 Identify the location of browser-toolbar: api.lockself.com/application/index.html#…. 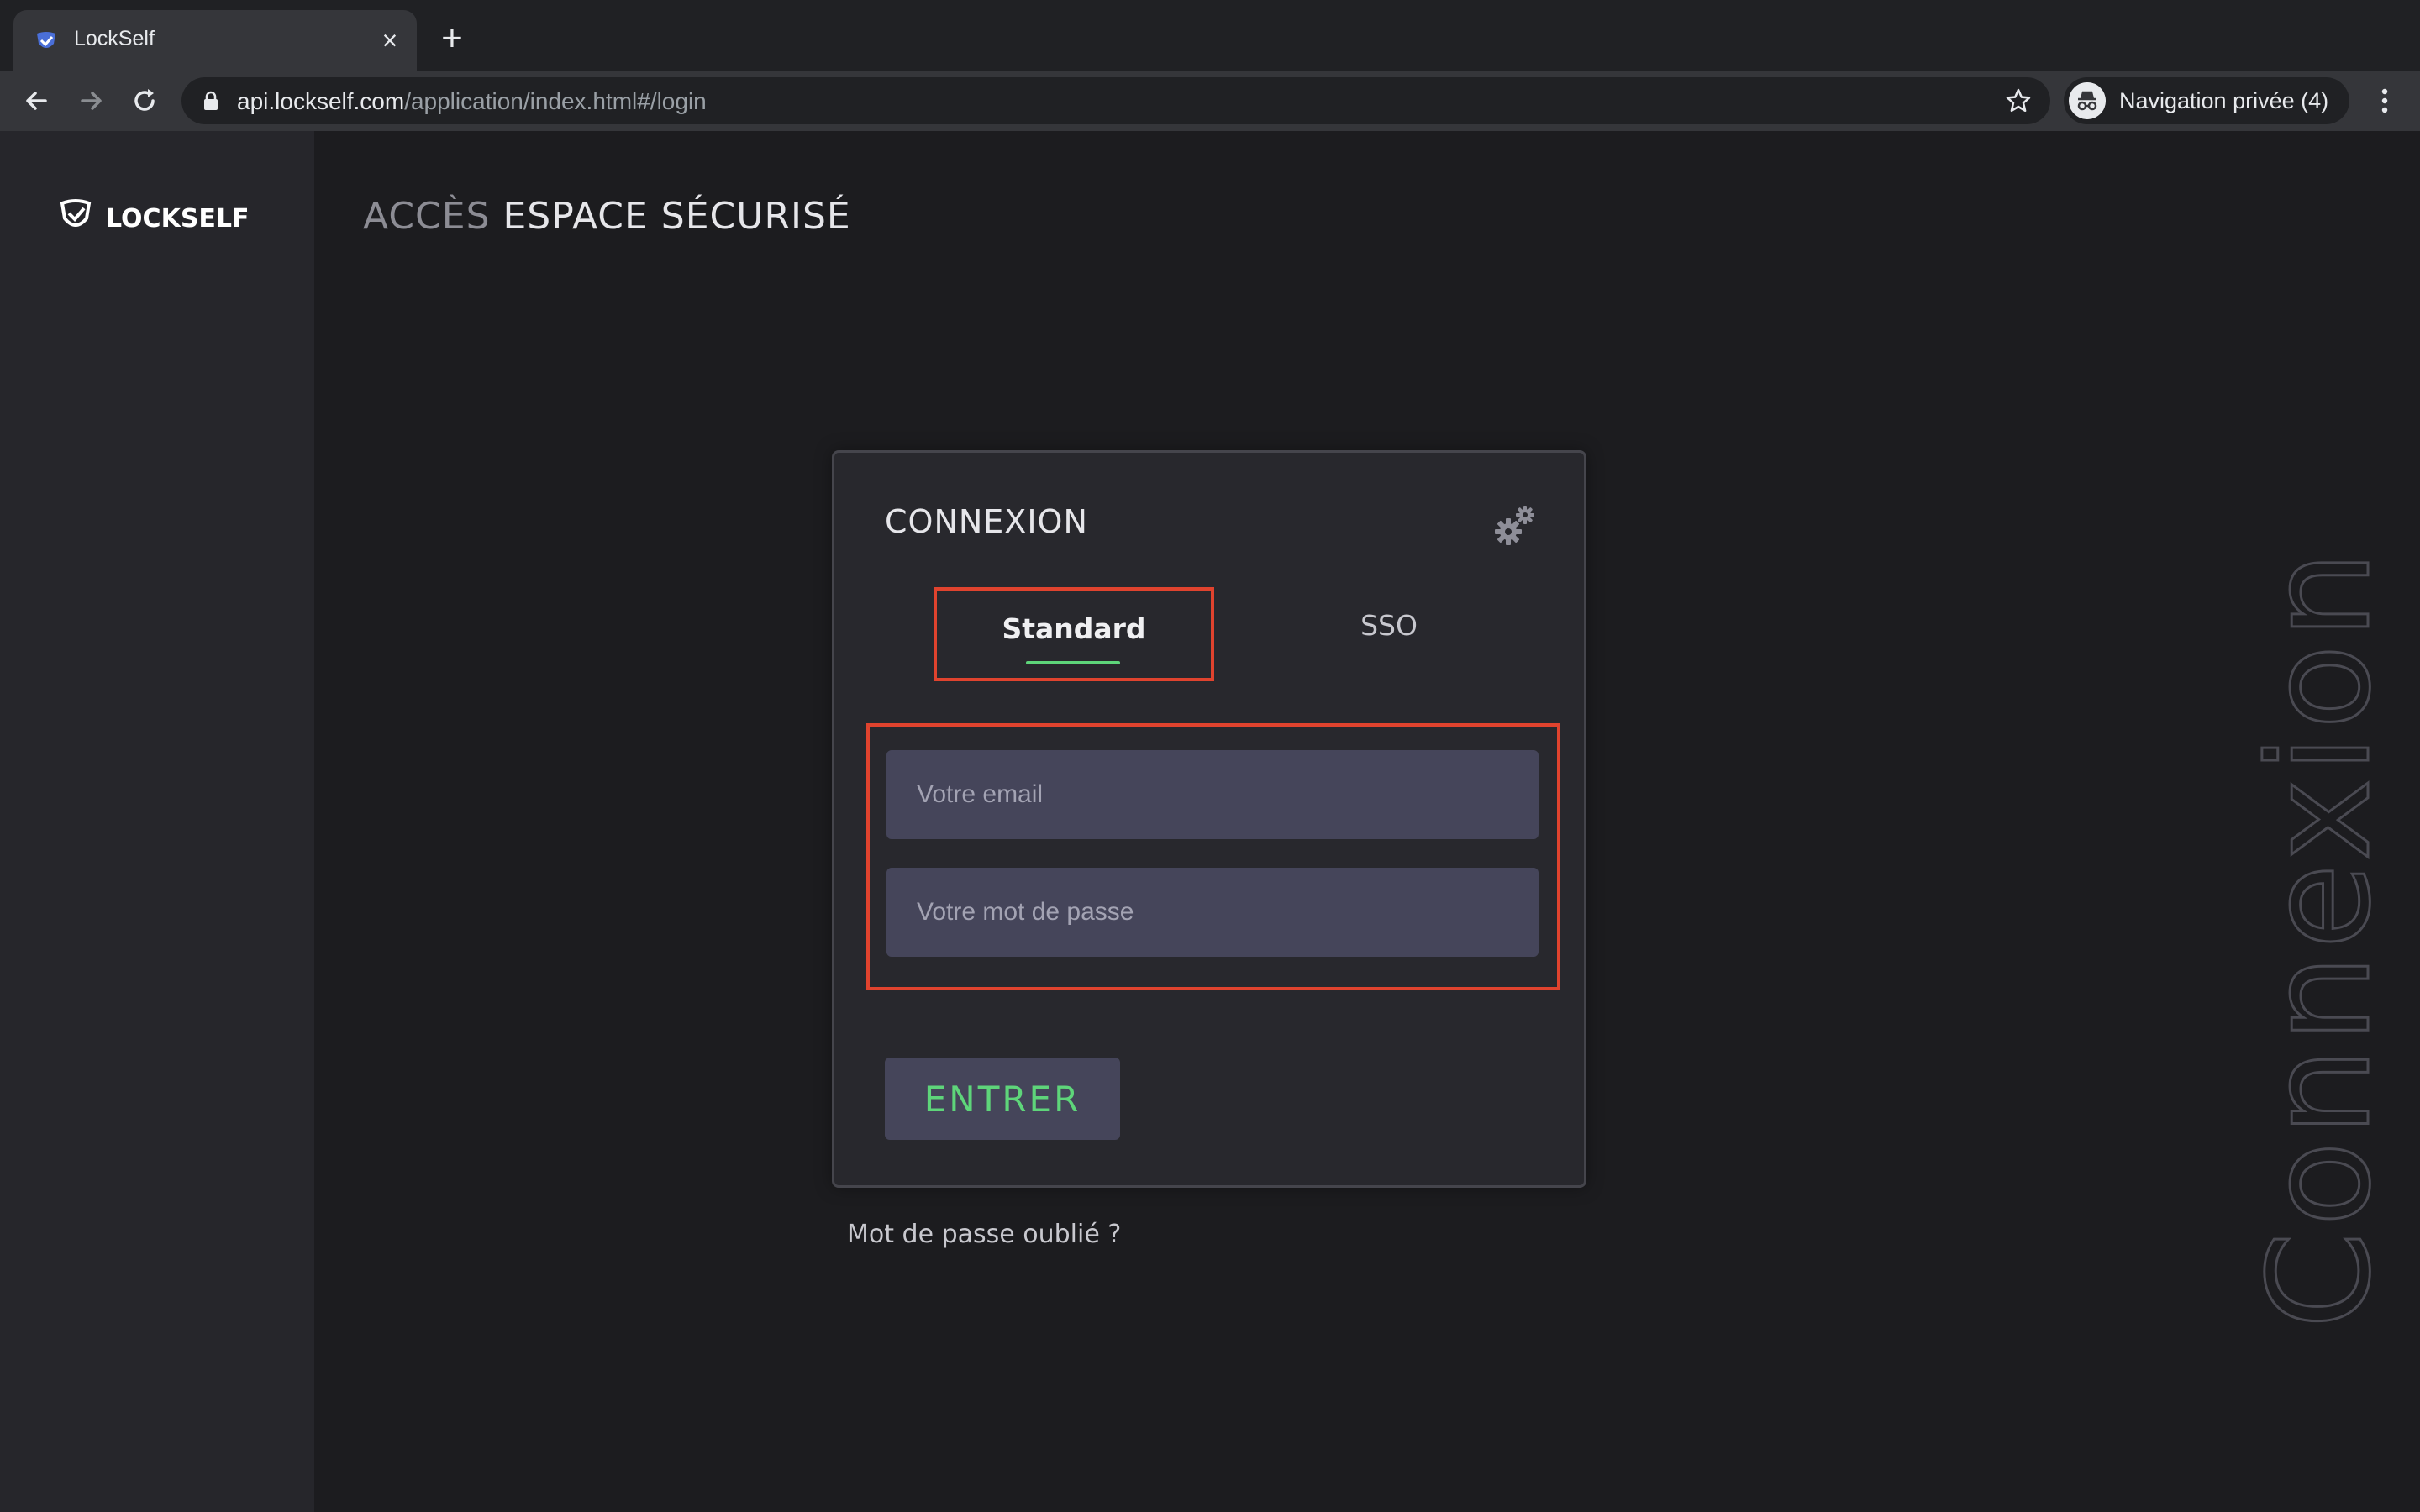
(1210, 101).